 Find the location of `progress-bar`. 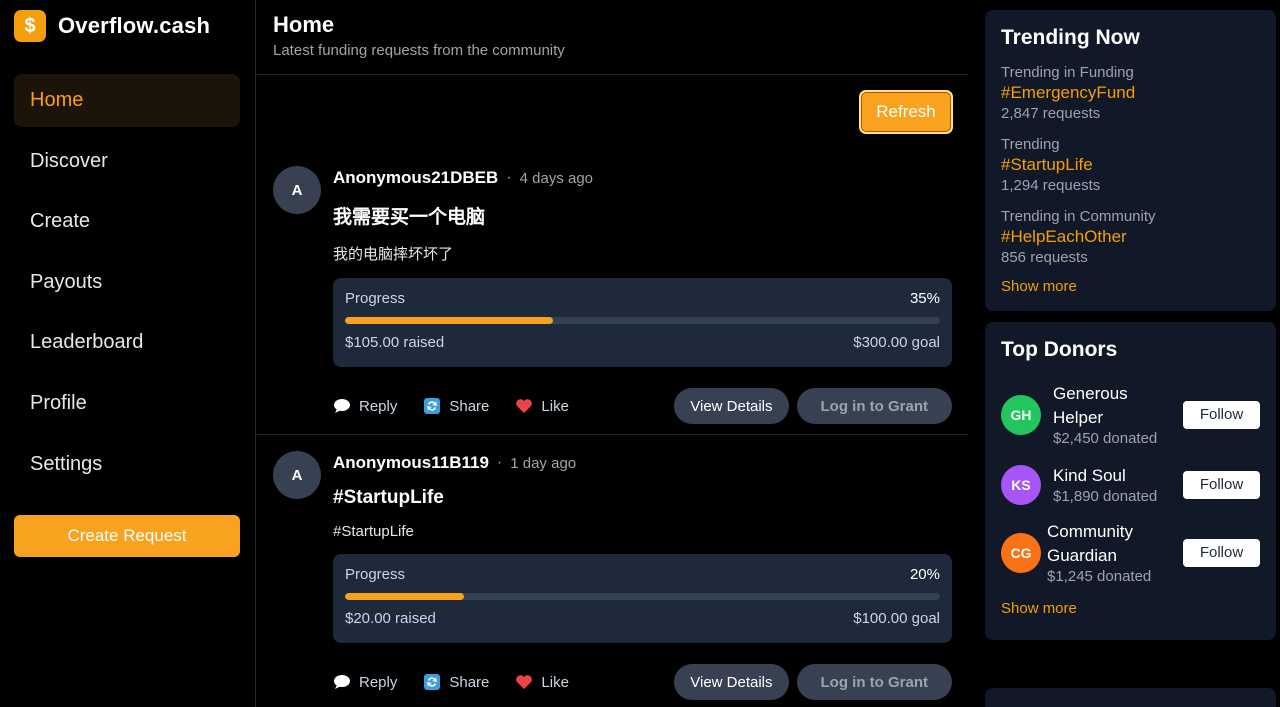

progress-bar is located at coordinates (642, 320).